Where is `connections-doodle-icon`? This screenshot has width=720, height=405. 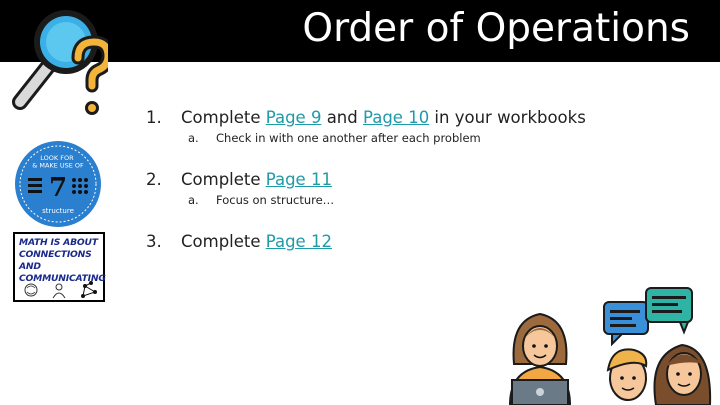 connections-doodle-icon is located at coordinates (60, 290).